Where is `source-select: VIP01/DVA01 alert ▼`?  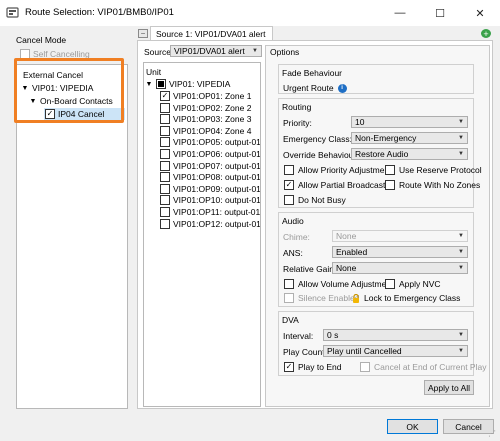
source-select: VIP01/DVA01 alert ▼ is located at coordinates (216, 51).